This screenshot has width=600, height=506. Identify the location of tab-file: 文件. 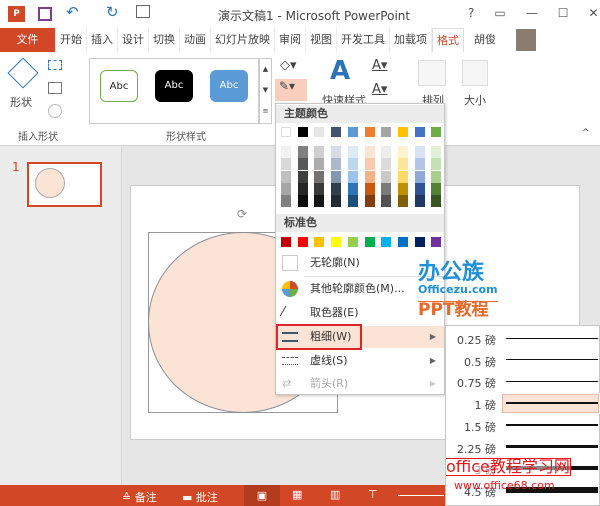
(28, 40).